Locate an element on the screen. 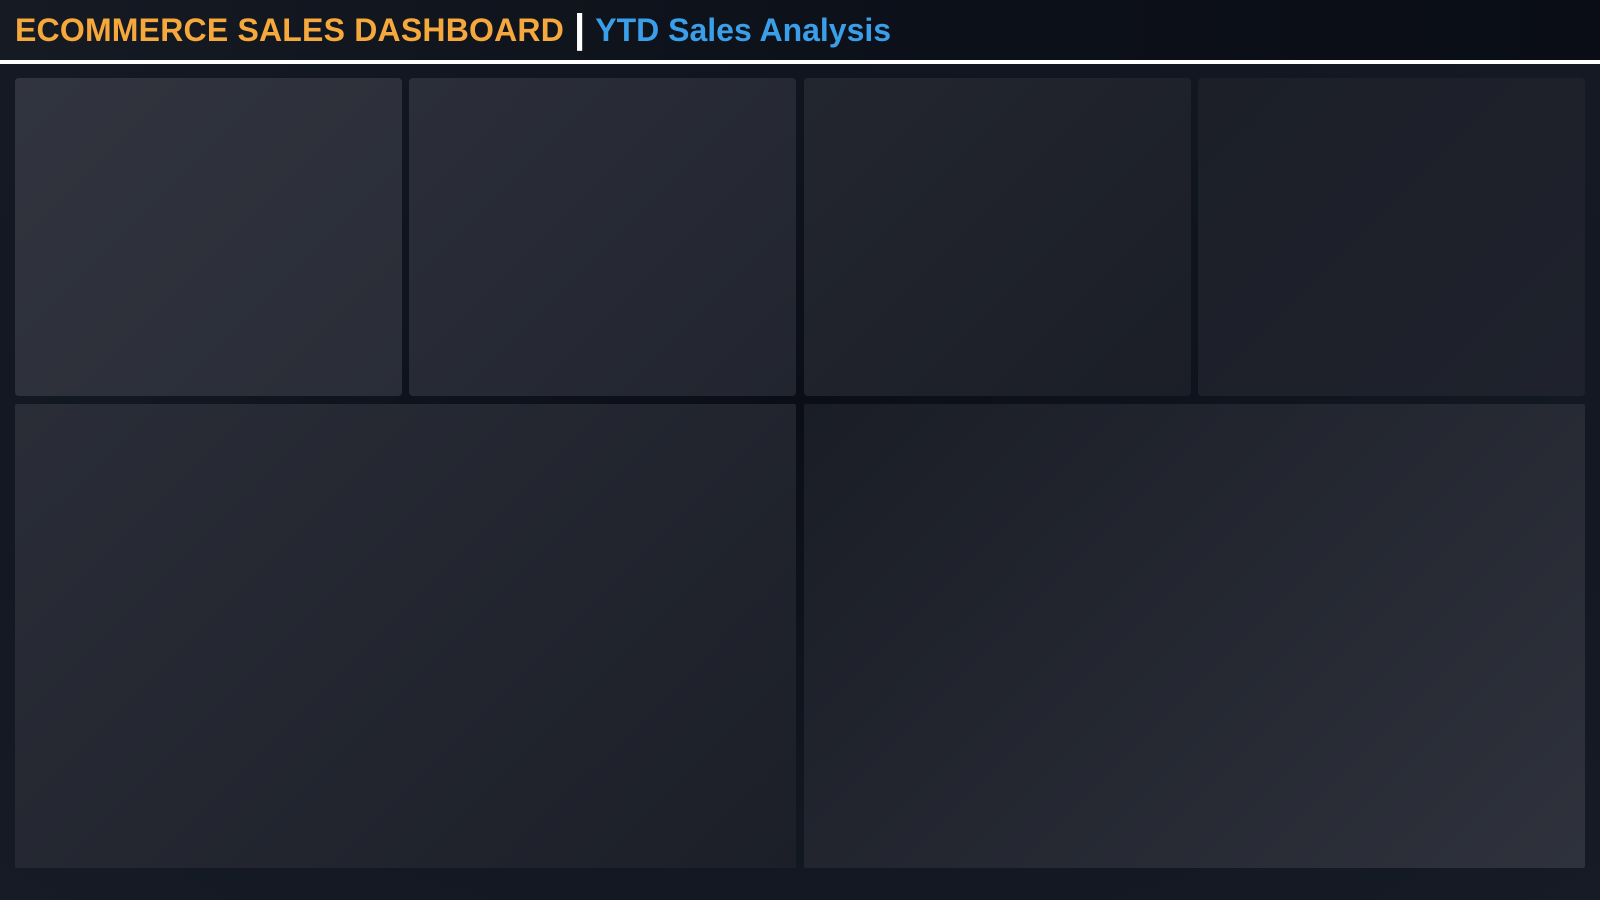 This screenshot has height=900, width=1600. dashboard-subtitle: YTD Sales Analysis is located at coordinates (743, 29).